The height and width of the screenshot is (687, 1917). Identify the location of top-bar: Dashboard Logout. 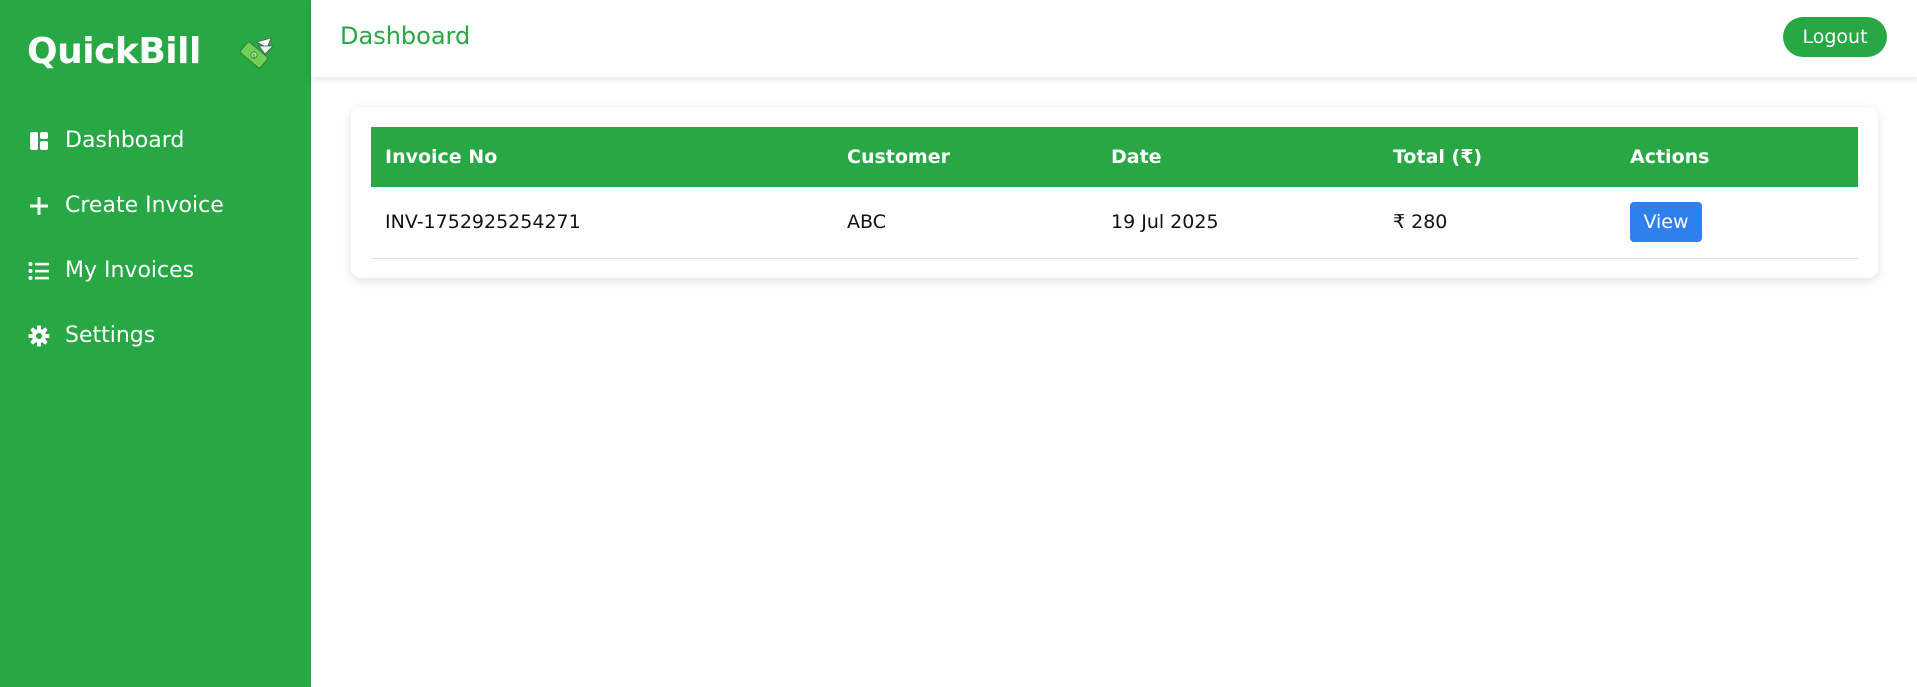
(1114, 38).